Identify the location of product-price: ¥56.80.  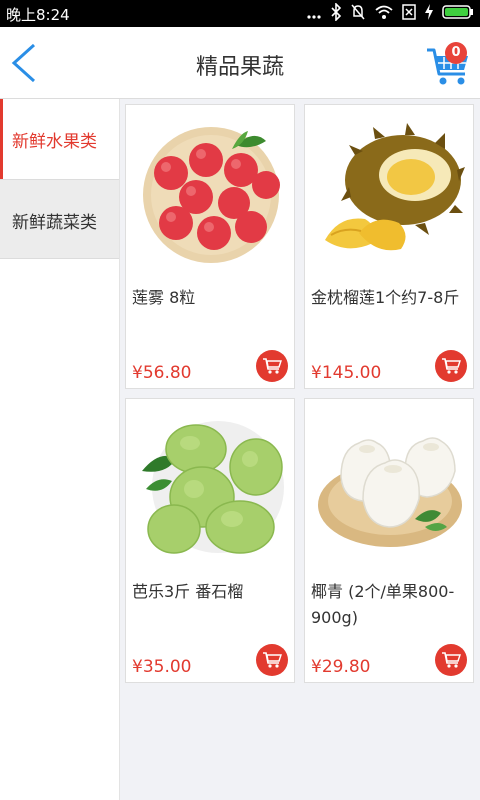
(162, 373).